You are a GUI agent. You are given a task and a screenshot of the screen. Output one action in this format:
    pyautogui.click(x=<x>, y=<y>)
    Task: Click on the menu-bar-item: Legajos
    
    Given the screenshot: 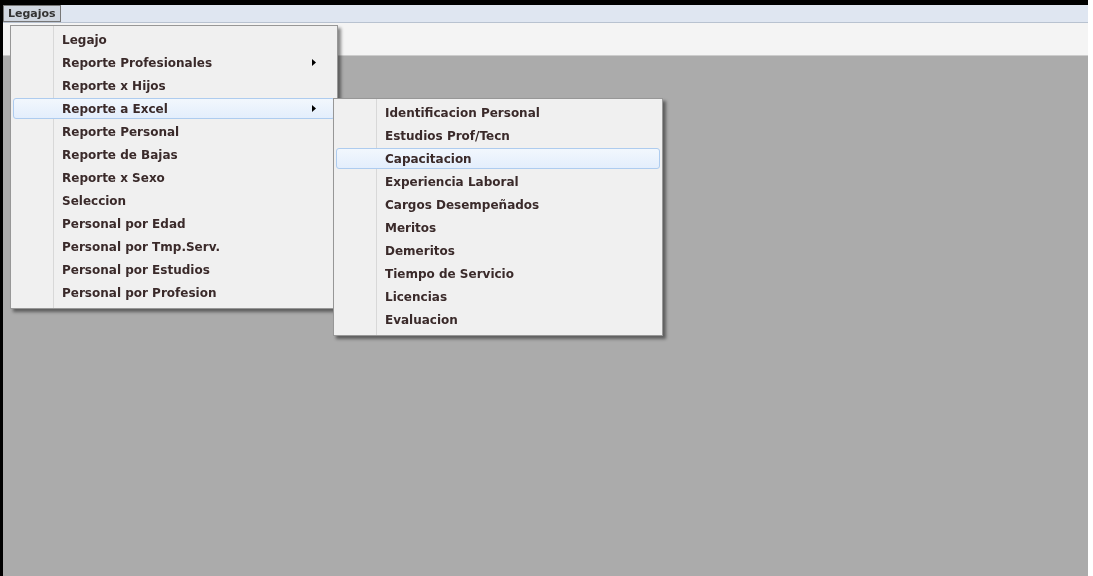 What is the action you would take?
    pyautogui.click(x=32, y=13)
    